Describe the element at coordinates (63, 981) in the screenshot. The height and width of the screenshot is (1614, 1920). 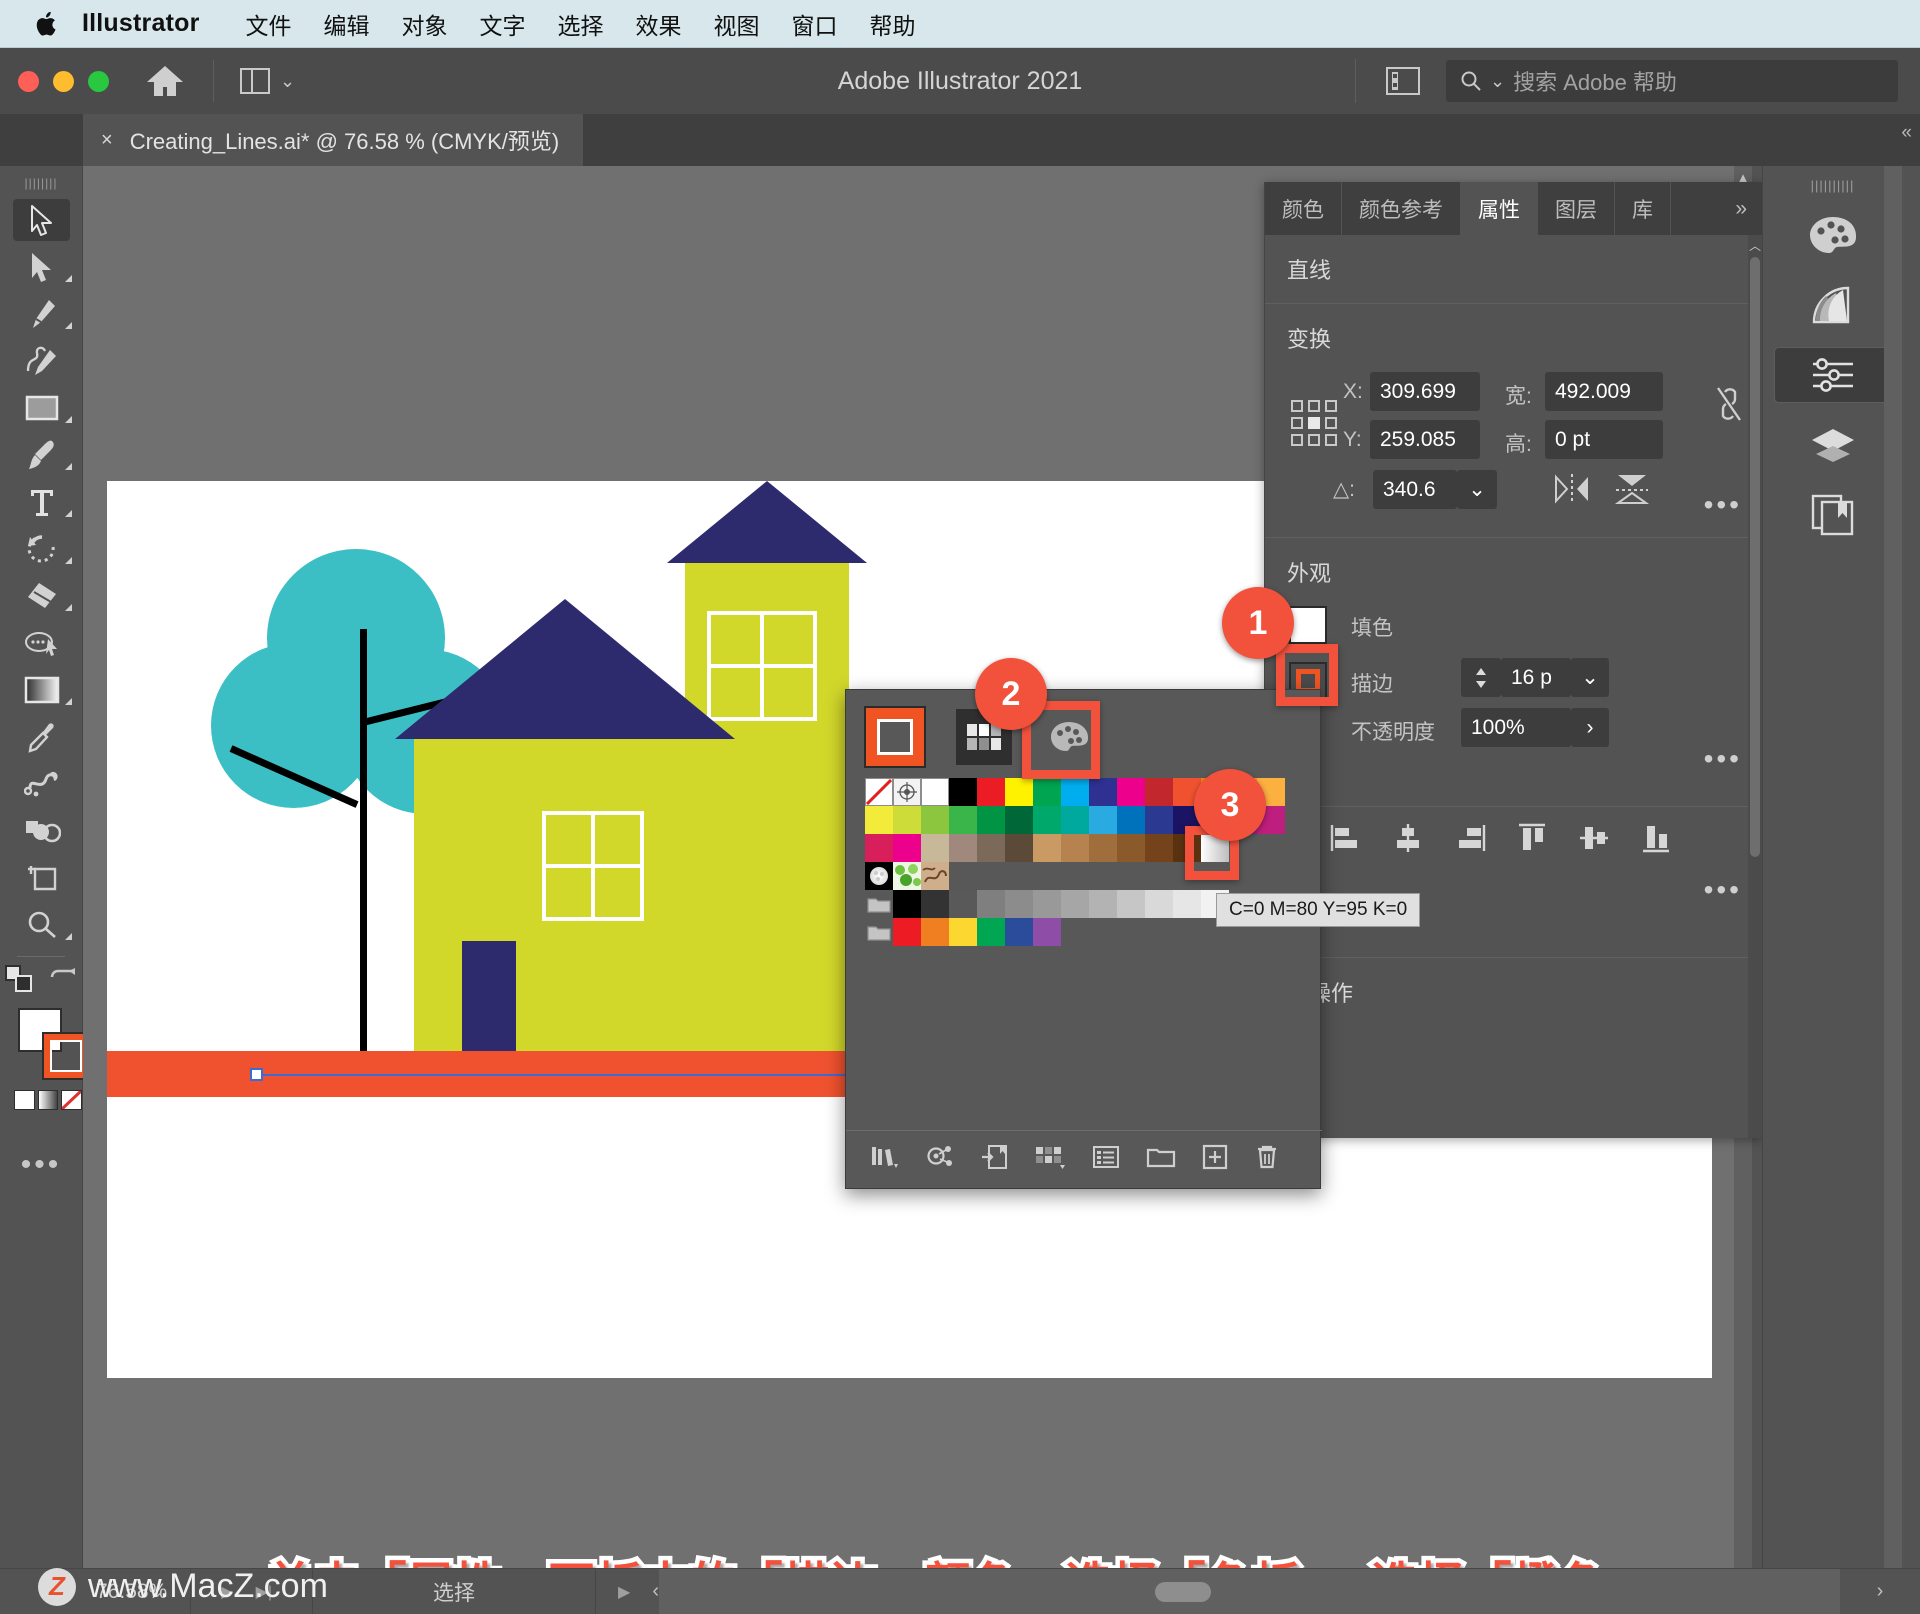
I see `swap-fill-stroke-icon` at that location.